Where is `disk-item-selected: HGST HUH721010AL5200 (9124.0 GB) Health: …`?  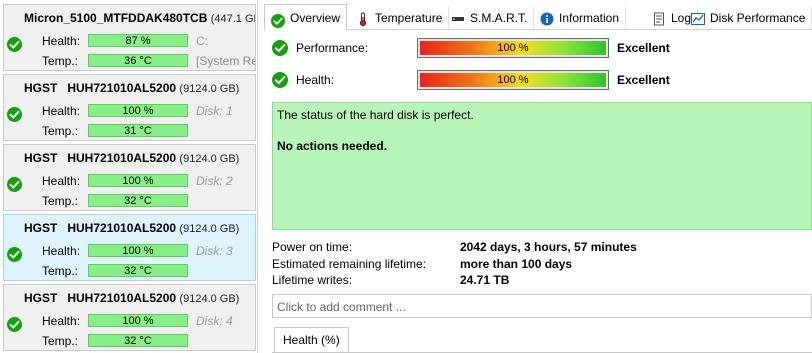 disk-item-selected: HGST HUH721010AL5200 (9124.0 GB) Health: … is located at coordinates (129, 247).